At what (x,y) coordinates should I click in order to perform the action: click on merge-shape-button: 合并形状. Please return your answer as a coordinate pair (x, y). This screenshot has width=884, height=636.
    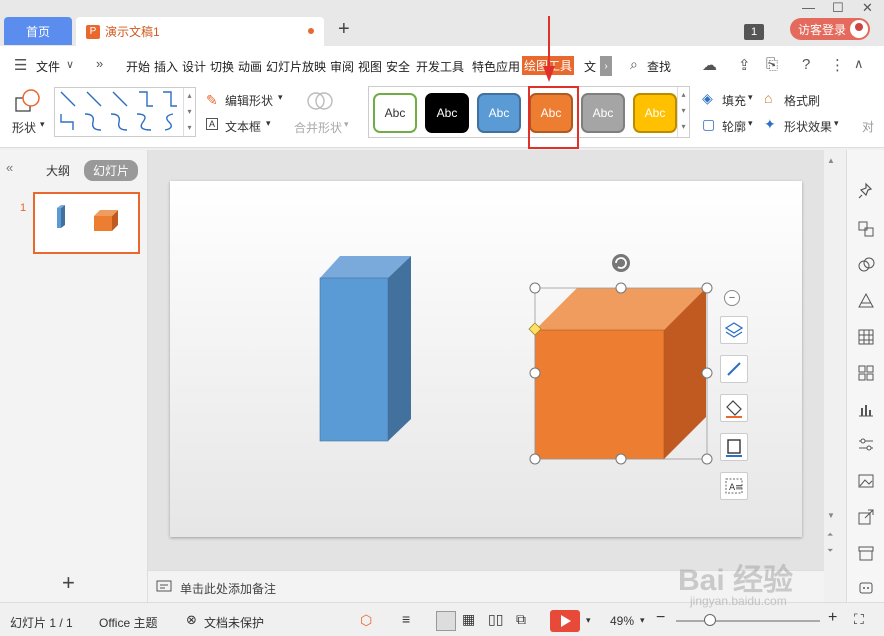
    Looking at the image, I should click on (318, 127).